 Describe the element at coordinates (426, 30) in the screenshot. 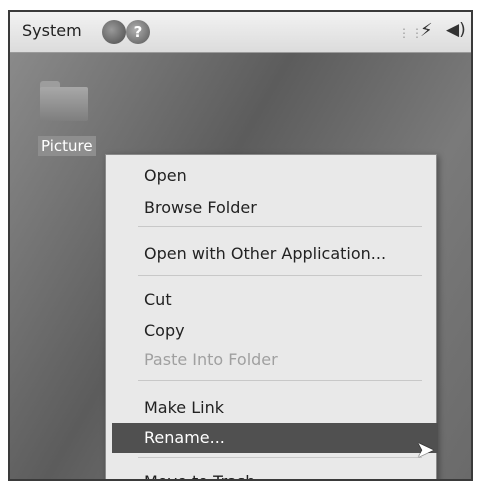

I see `network-icon: ⚡` at that location.